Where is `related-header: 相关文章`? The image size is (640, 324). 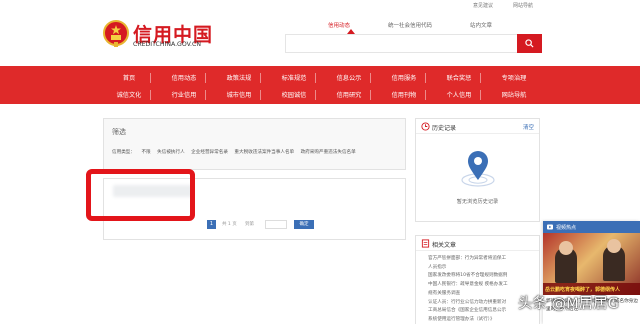 related-header: 相关文章 is located at coordinates (477, 243).